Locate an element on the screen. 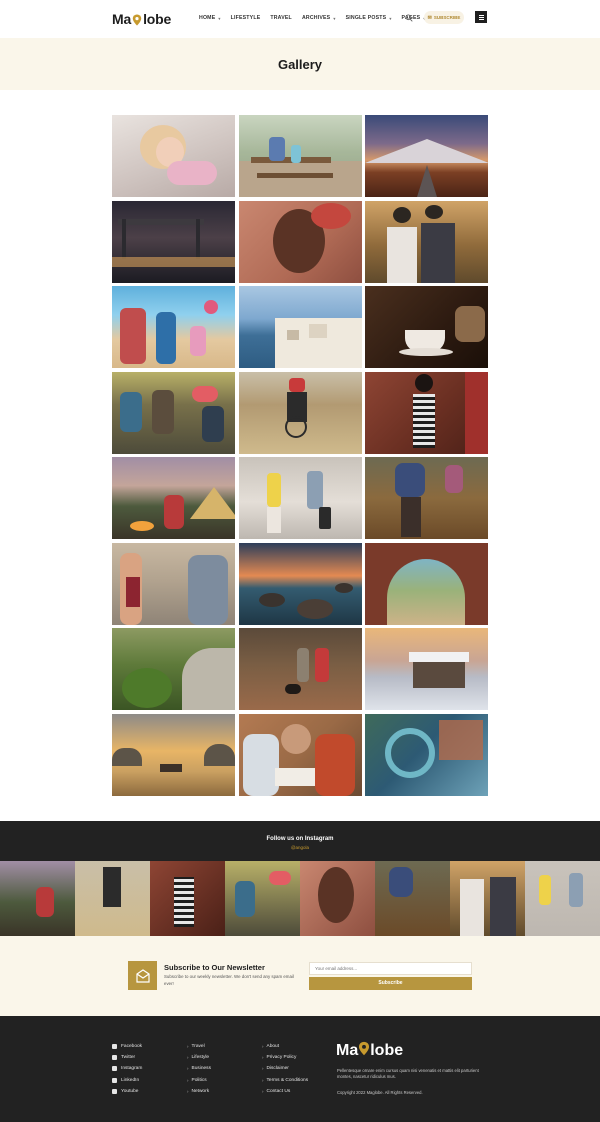  footer-link-twitter: Twitter is located at coordinates (127, 1057).